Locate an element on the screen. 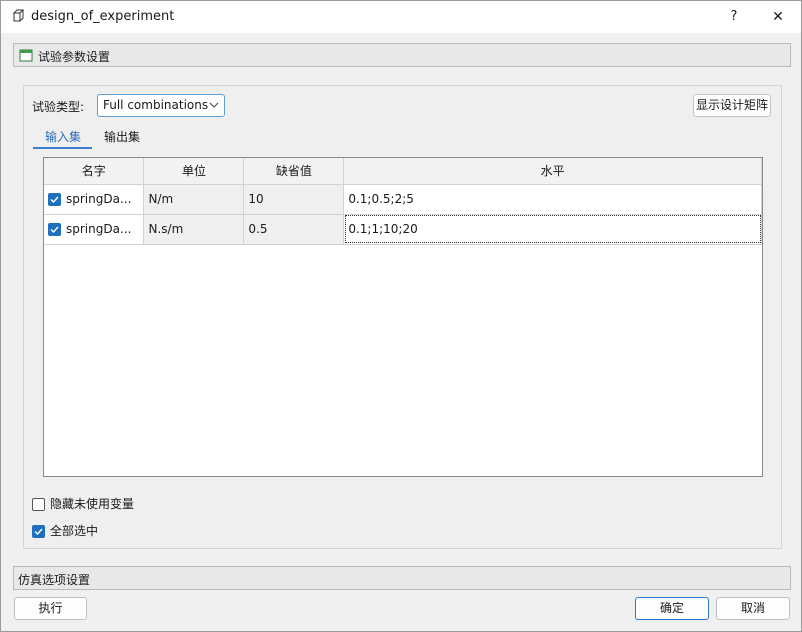 This screenshot has height=632, width=802. experiment-type-value: Full combinations is located at coordinates (156, 105).